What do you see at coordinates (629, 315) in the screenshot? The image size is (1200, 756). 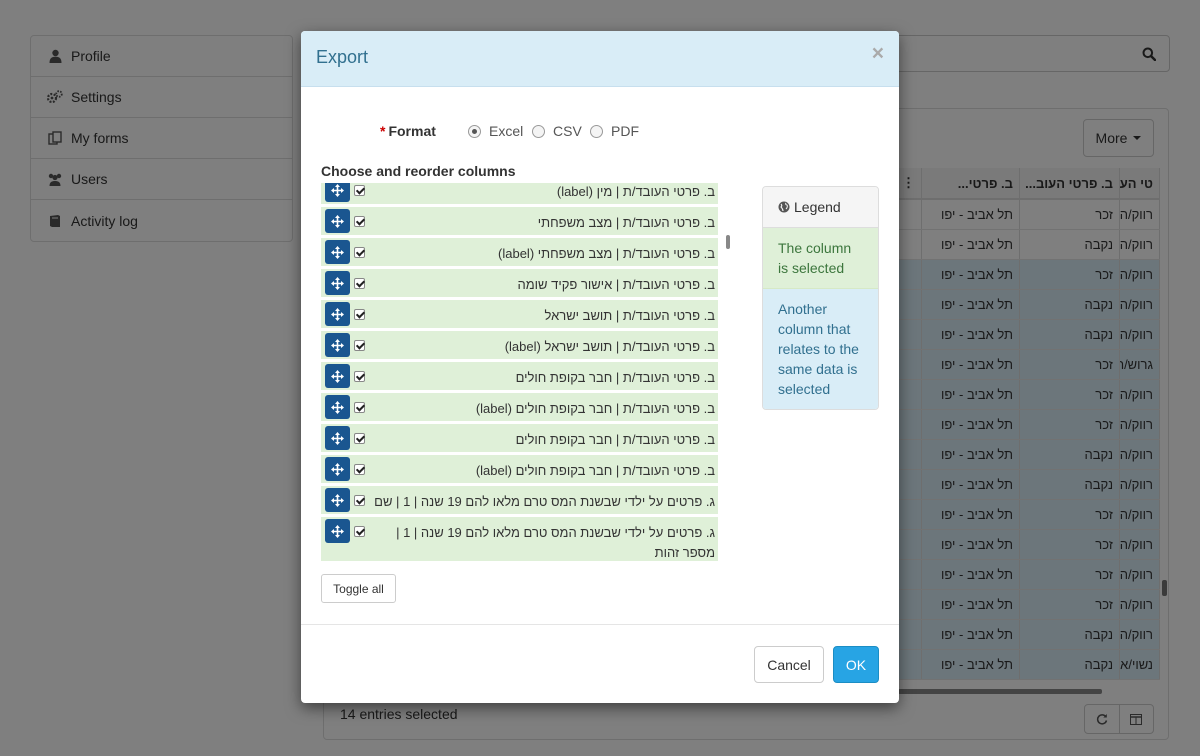 I see `column-label: ב. פרטי העובד/ת | תושב ישראל` at bounding box center [629, 315].